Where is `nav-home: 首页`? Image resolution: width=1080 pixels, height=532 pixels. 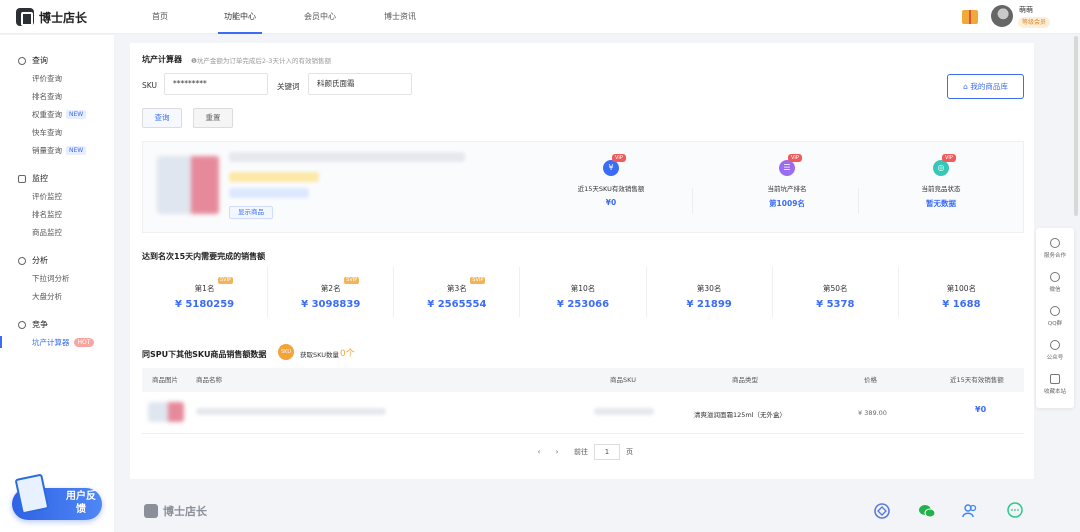 nav-home: 首页 is located at coordinates (160, 17).